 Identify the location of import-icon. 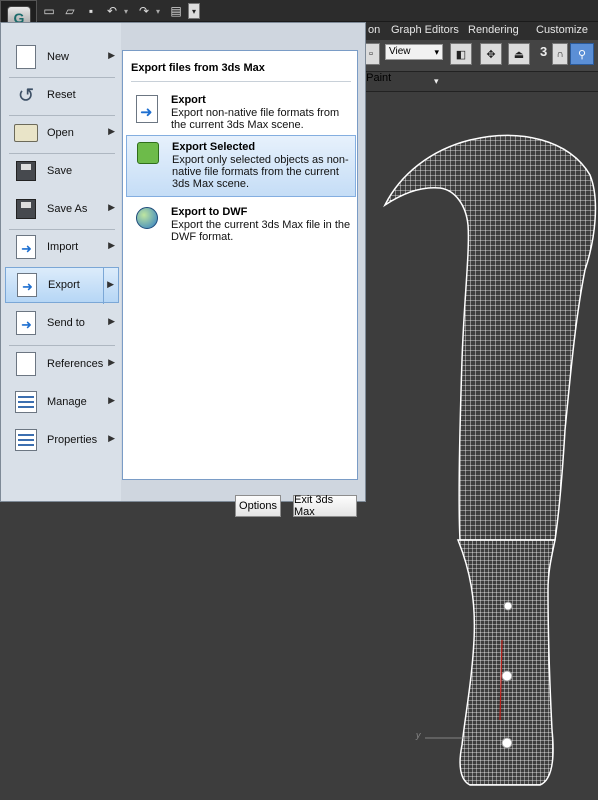
(26, 247).